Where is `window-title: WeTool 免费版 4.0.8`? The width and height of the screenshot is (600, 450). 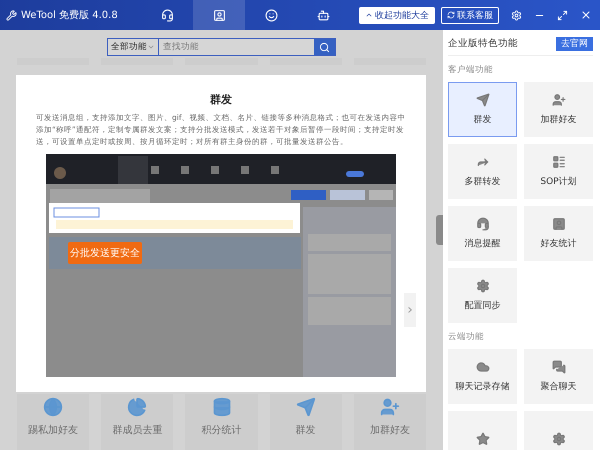
window-title: WeTool 免费版 4.0.8 is located at coordinates (70, 15).